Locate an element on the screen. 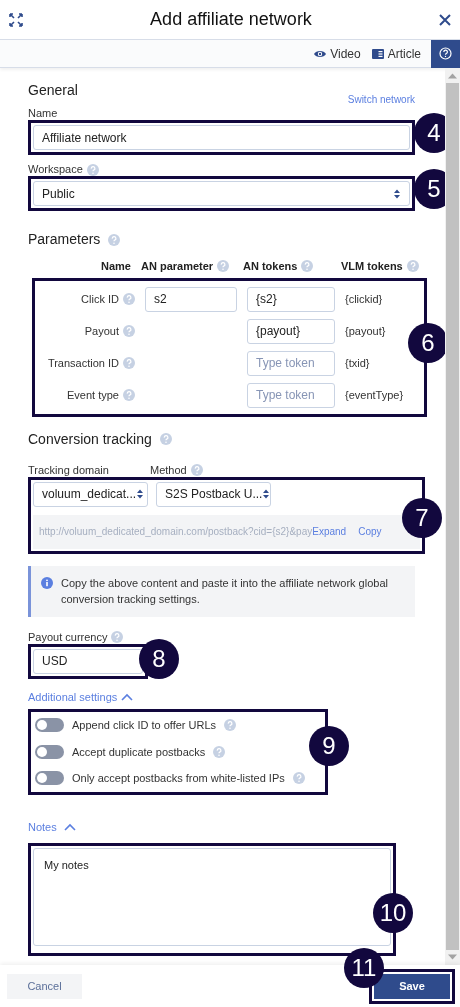  callout-badge: 6 is located at coordinates (426, 342).